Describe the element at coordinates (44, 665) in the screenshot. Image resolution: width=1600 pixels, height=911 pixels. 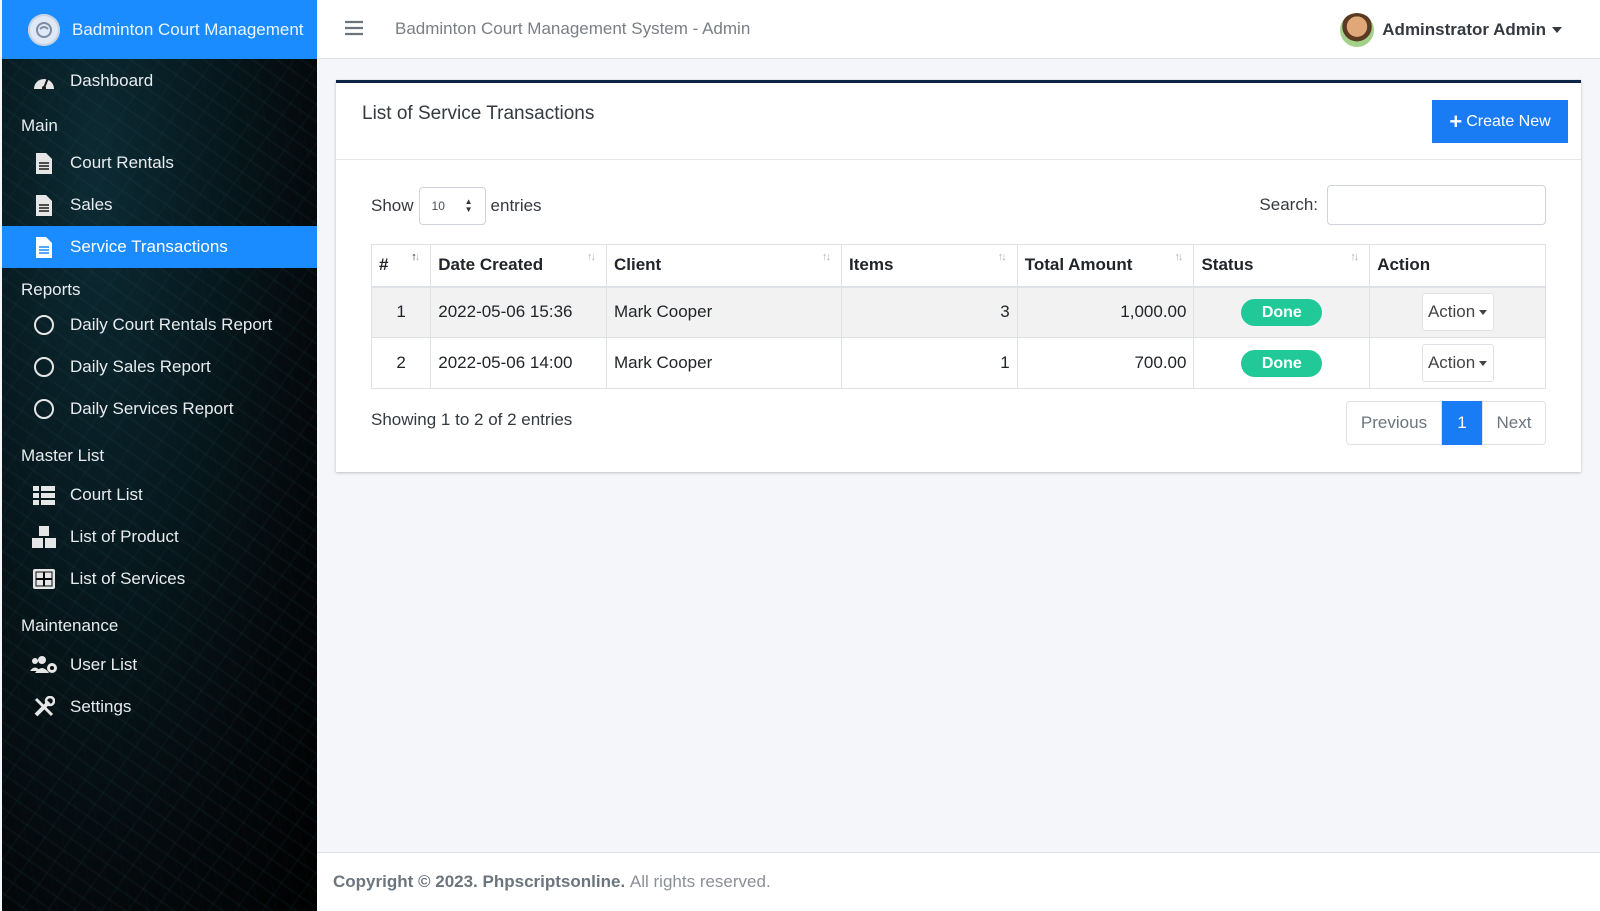
I see `users-cog-icon` at that location.